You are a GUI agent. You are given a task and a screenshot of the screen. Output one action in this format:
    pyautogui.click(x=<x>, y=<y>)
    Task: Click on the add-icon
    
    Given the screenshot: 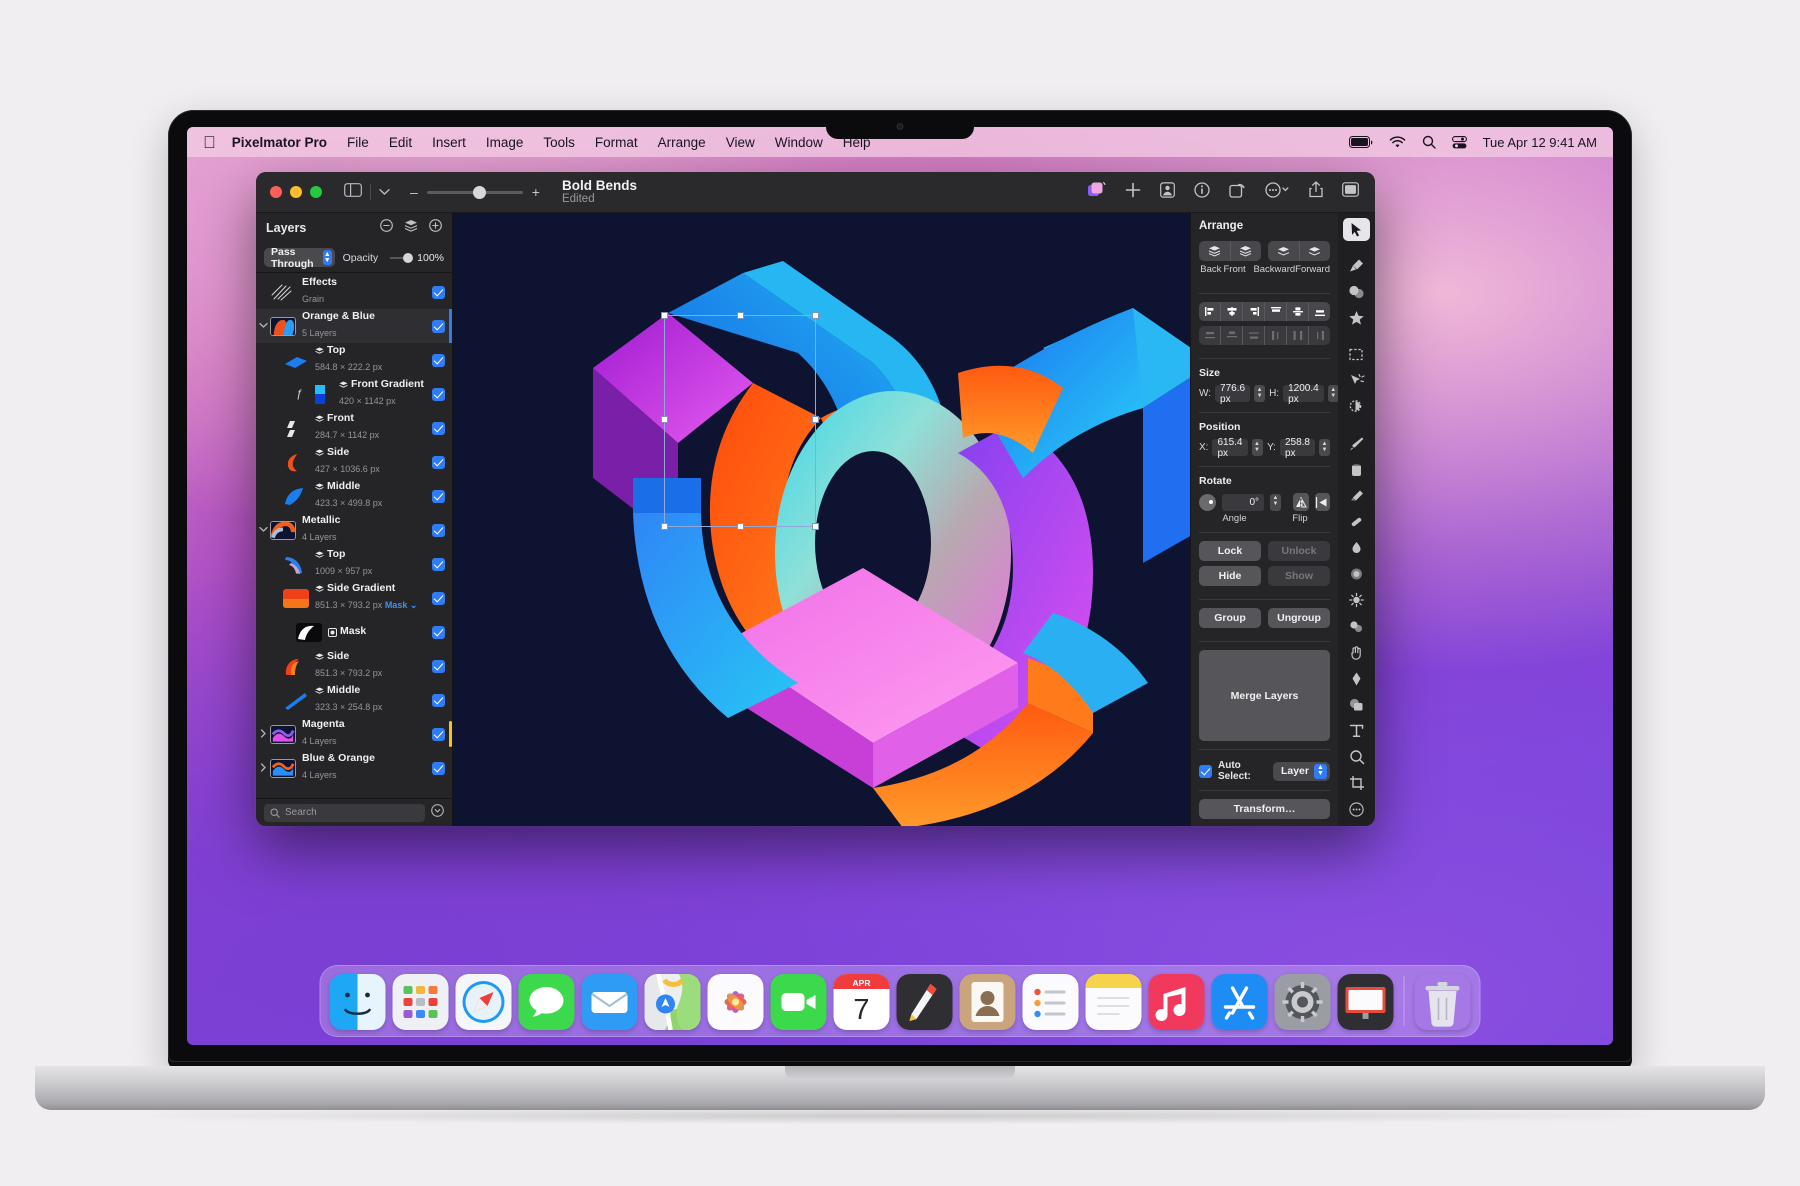 What is the action you would take?
    pyautogui.click(x=1133, y=192)
    